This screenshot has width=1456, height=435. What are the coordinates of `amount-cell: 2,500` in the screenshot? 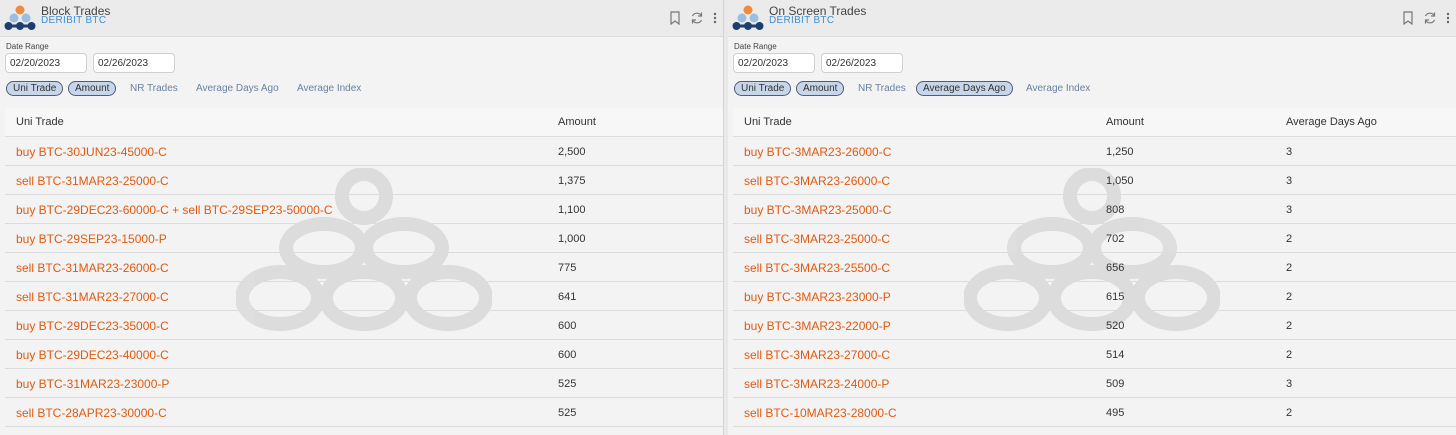 It's located at (572, 152).